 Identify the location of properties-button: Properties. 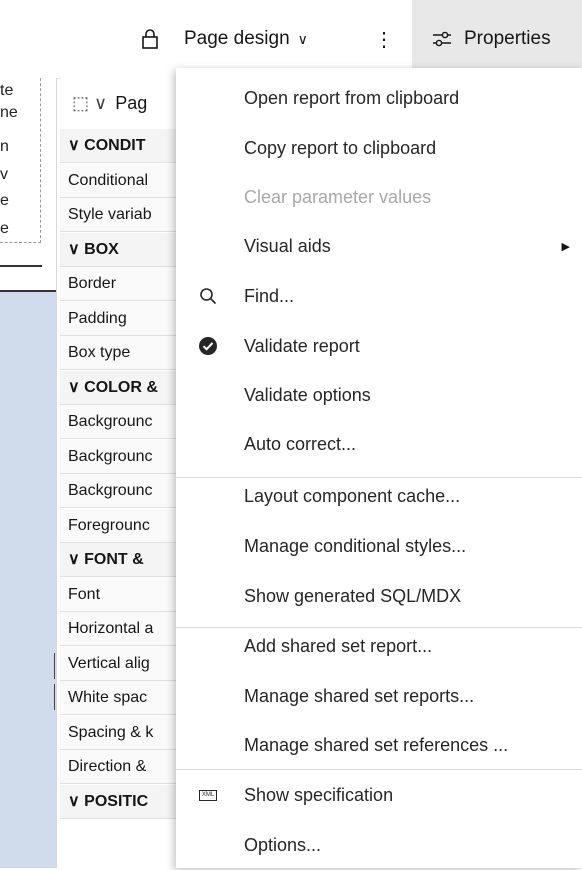
(497, 39).